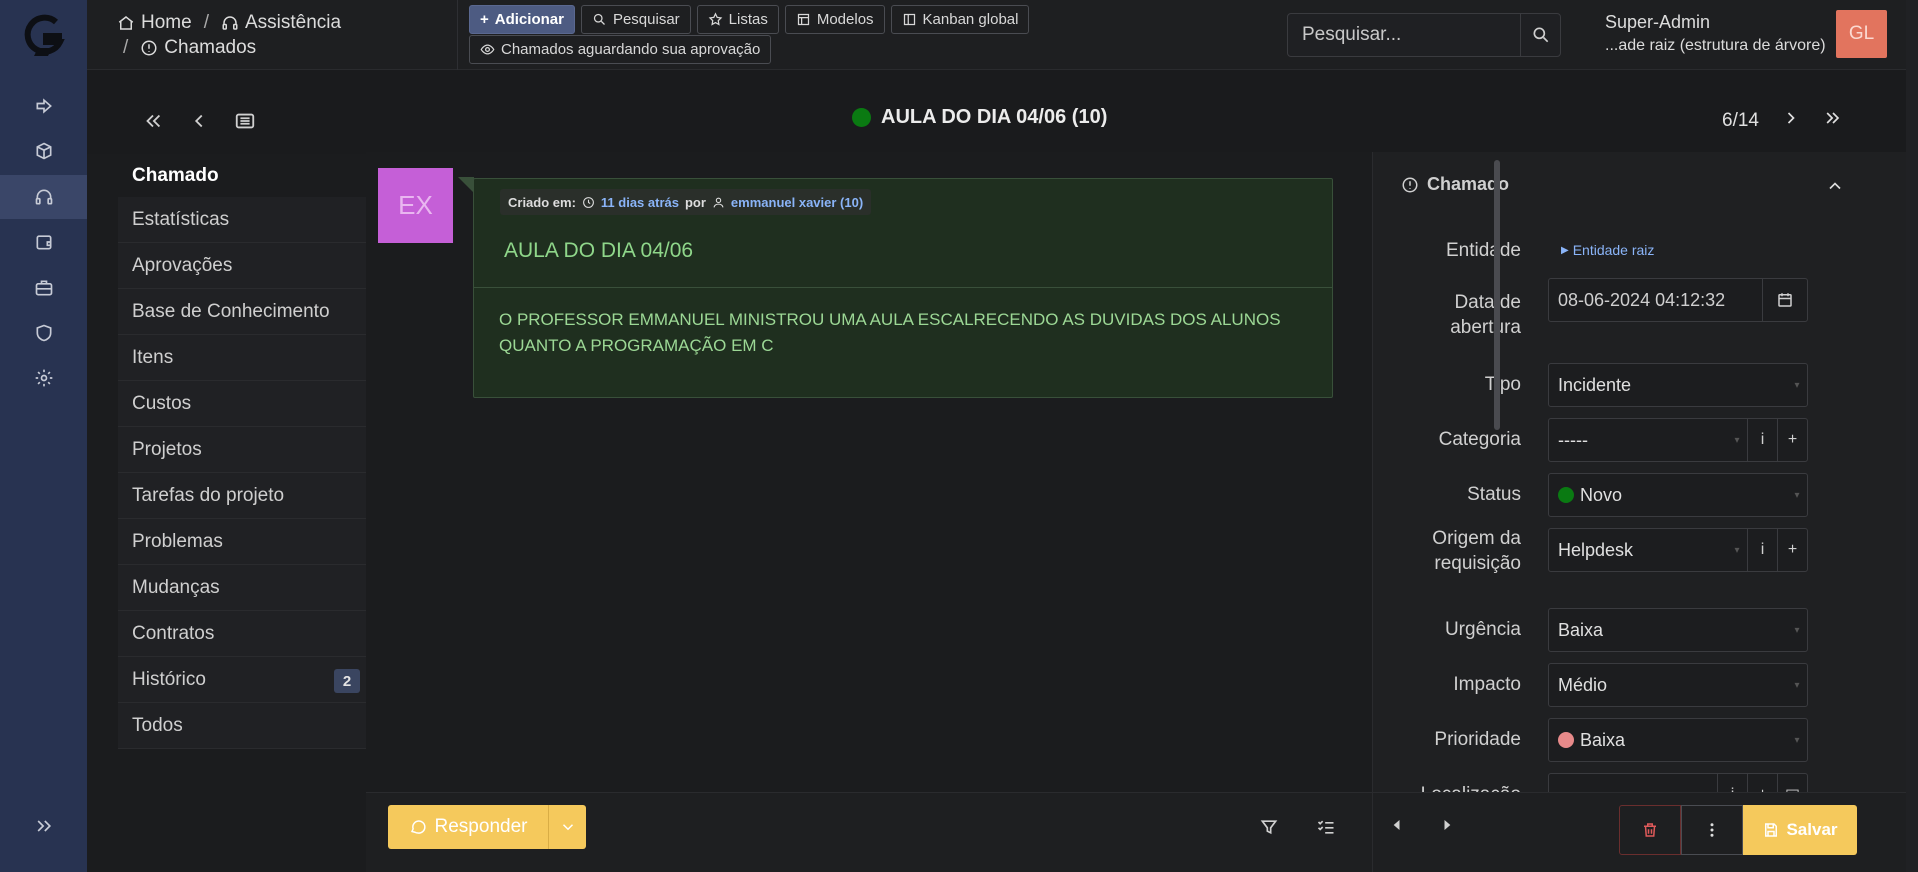 Image resolution: width=1918 pixels, height=872 pixels. Describe the element at coordinates (1800, 830) in the screenshot. I see `save-button: Salvar` at that location.